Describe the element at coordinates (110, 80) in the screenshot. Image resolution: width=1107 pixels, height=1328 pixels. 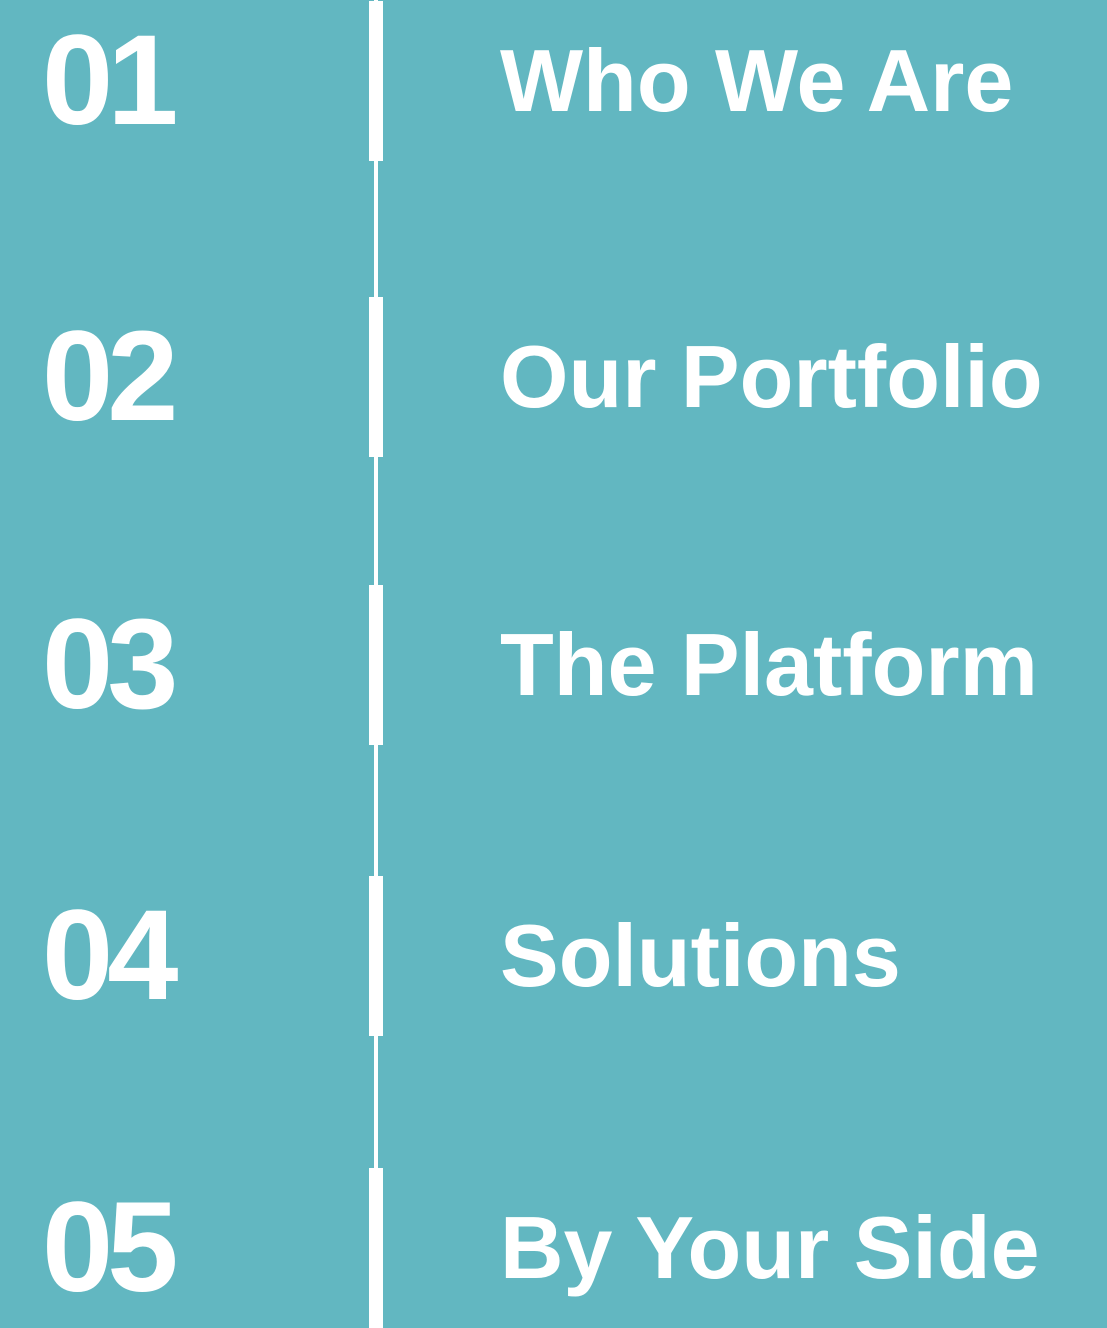
I see `item-number: 01` at that location.